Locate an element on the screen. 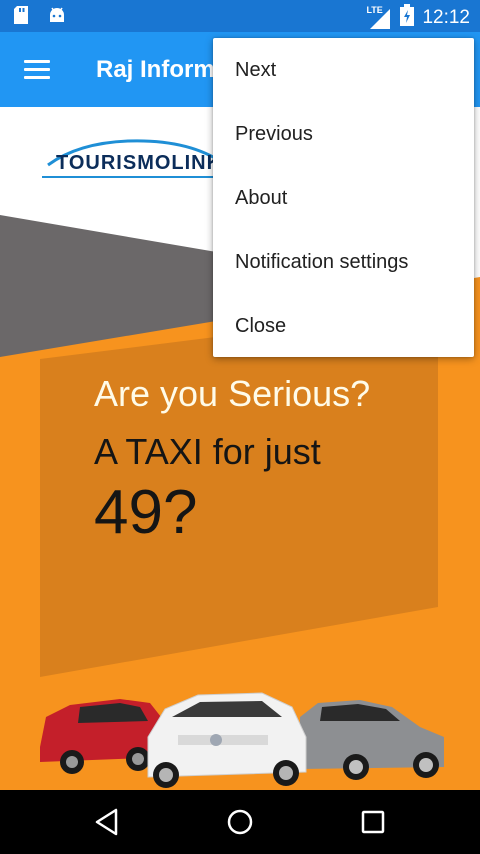  sd-card-icon is located at coordinates (22, 17).